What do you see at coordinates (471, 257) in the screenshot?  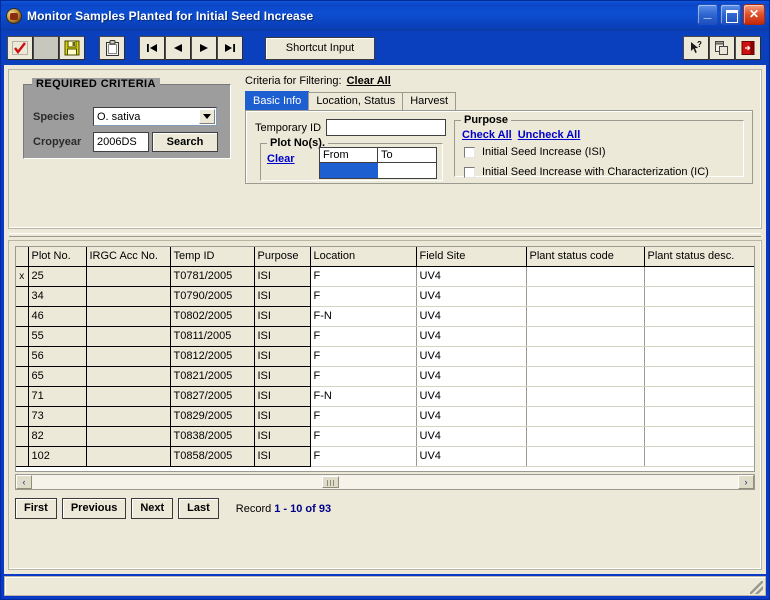 I see `grid-header-field-site: Field Site` at bounding box center [471, 257].